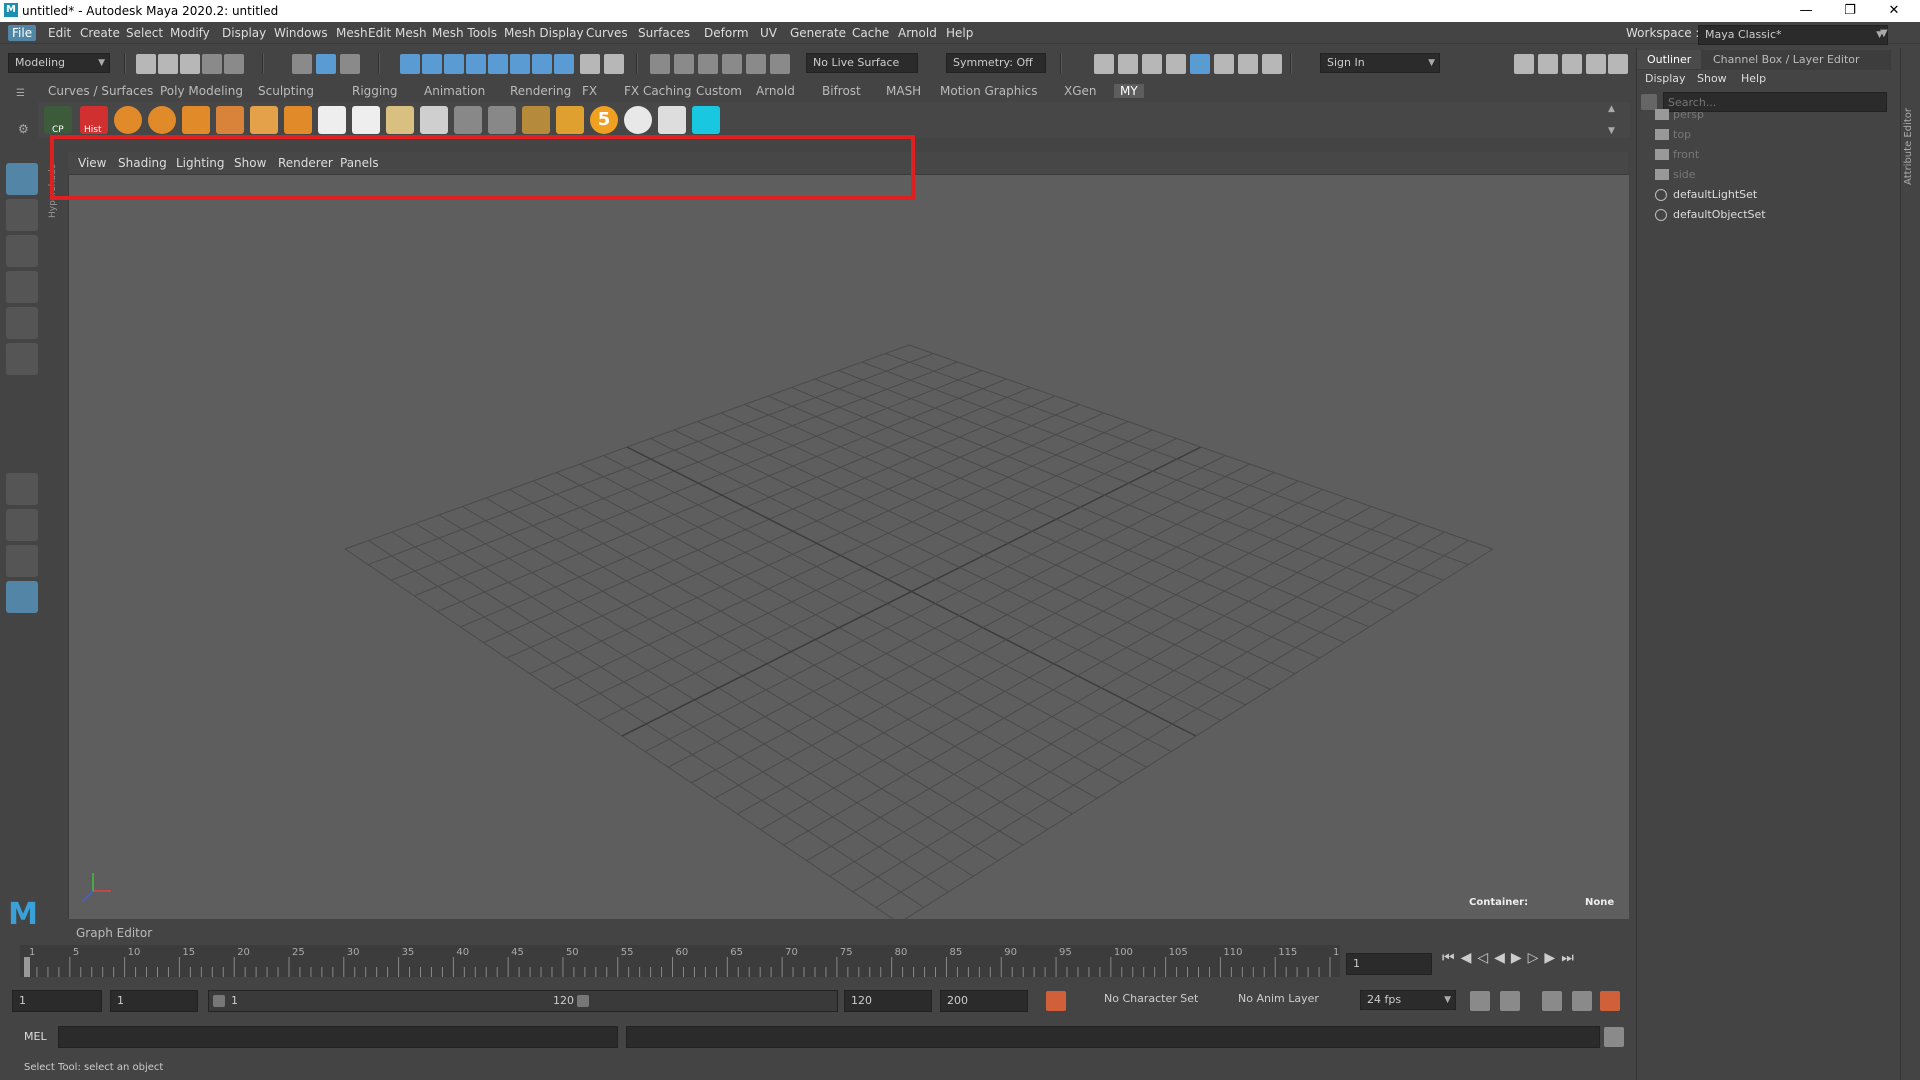 The width and height of the screenshot is (1920, 1080). I want to click on menu-uv: UV, so click(768, 33).